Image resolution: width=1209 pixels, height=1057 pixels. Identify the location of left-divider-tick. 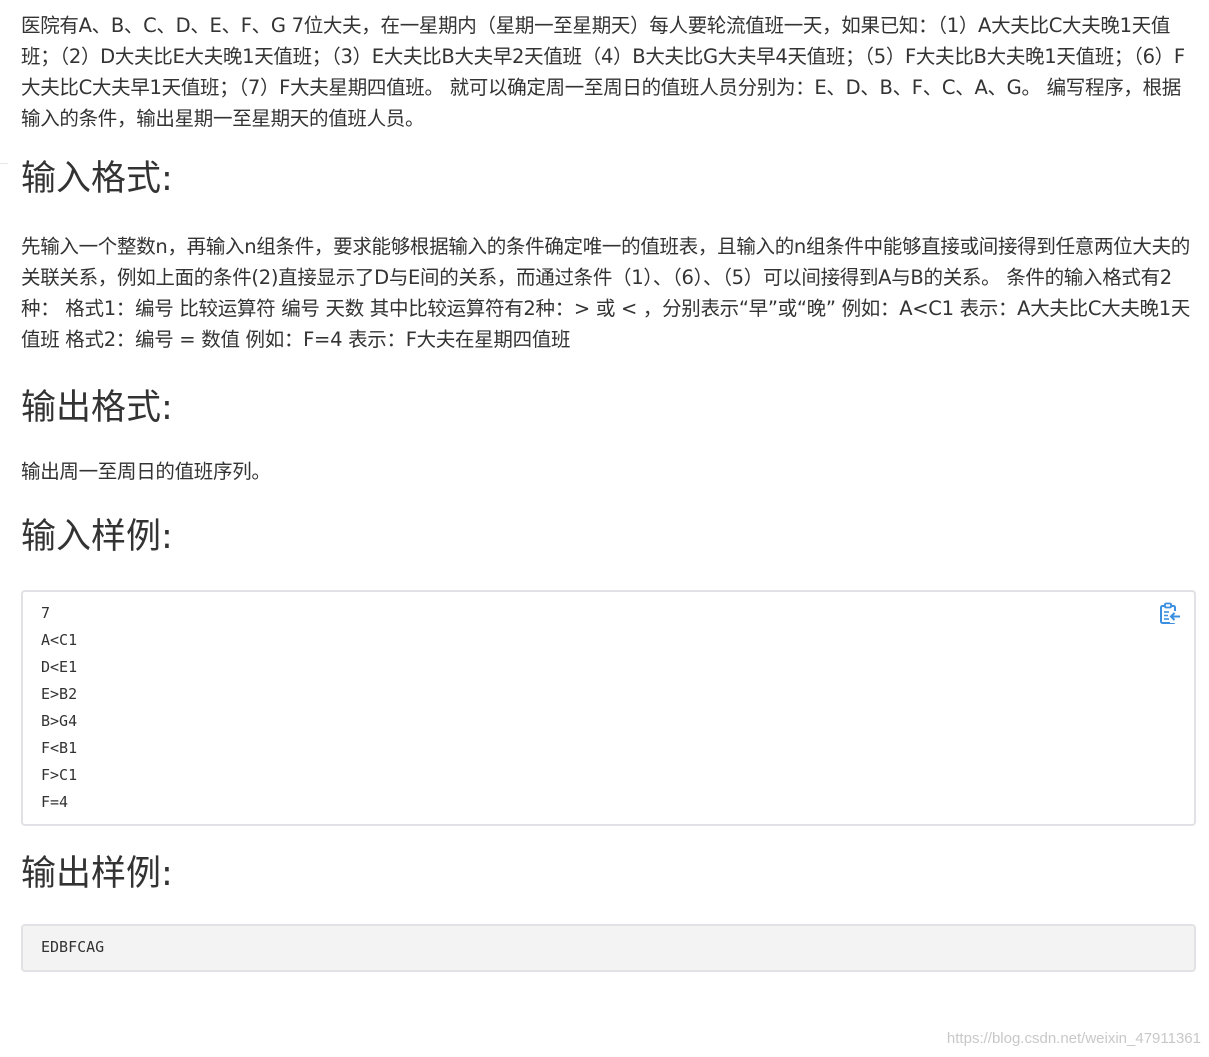
(4, 163).